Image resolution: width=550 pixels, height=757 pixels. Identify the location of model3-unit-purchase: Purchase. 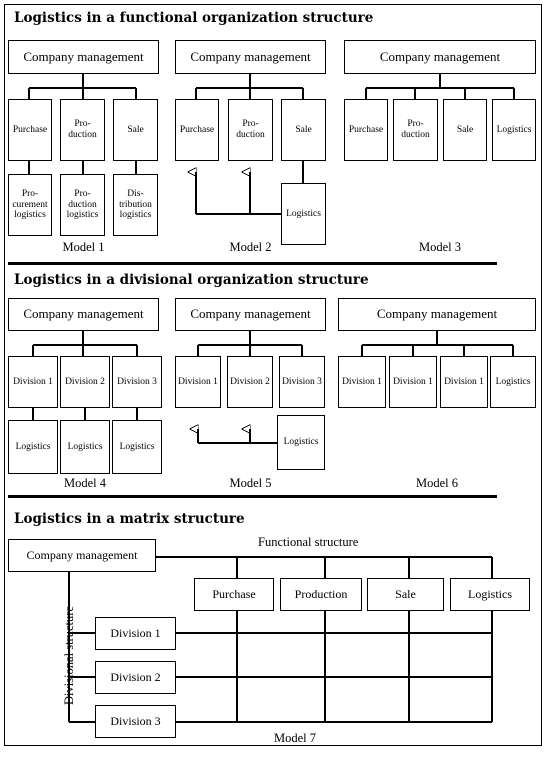
(366, 130).